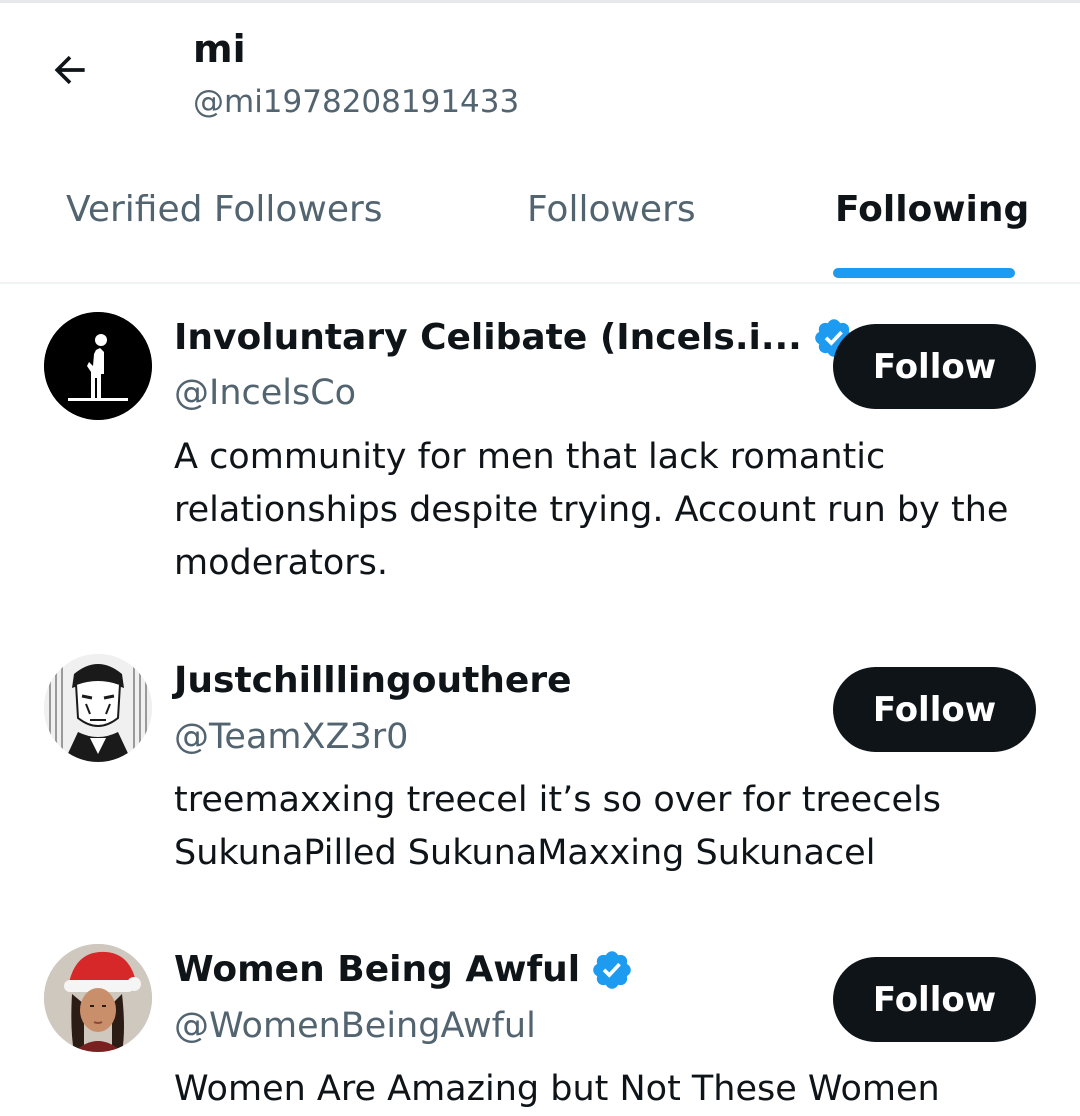  What do you see at coordinates (219, 49) in the screenshot?
I see `profile-name: mi` at bounding box center [219, 49].